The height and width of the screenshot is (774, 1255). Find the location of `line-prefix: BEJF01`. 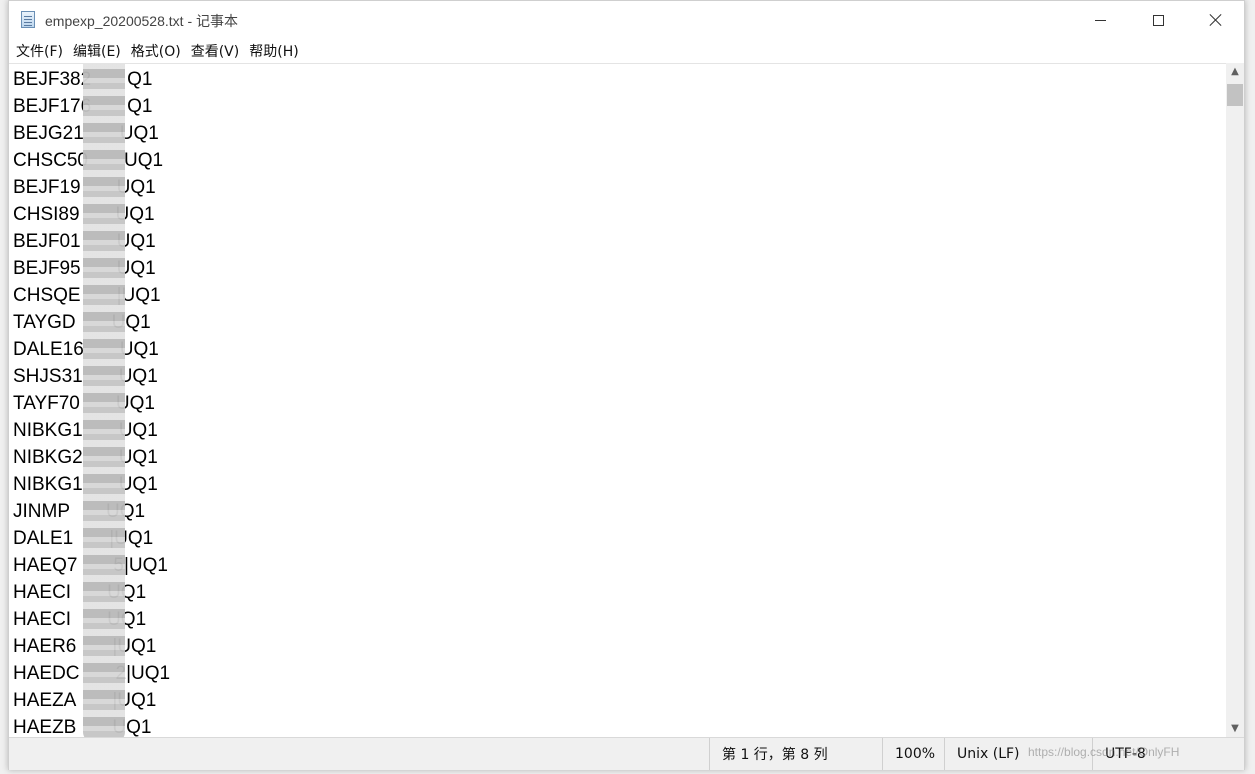

line-prefix: BEJF01 is located at coordinates (47, 241).